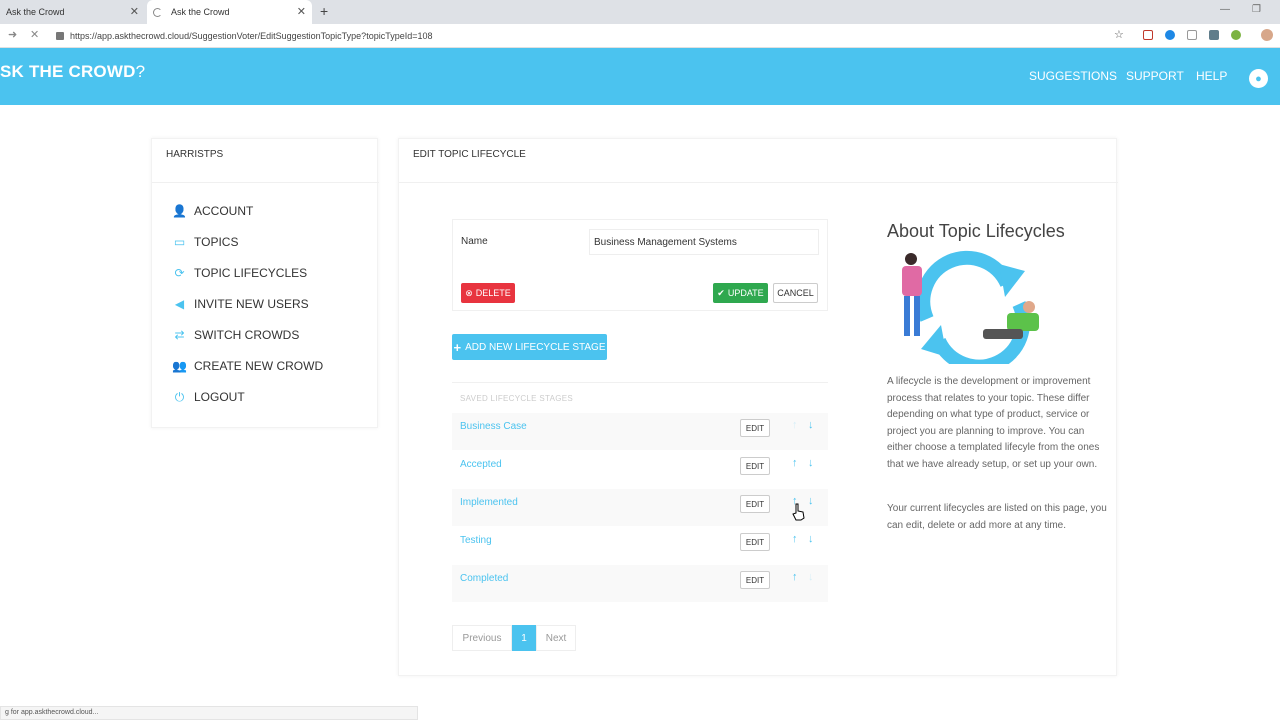 The height and width of the screenshot is (720, 1280). What do you see at coordinates (1119, 34) in the screenshot?
I see `star-icon: ☆` at bounding box center [1119, 34].